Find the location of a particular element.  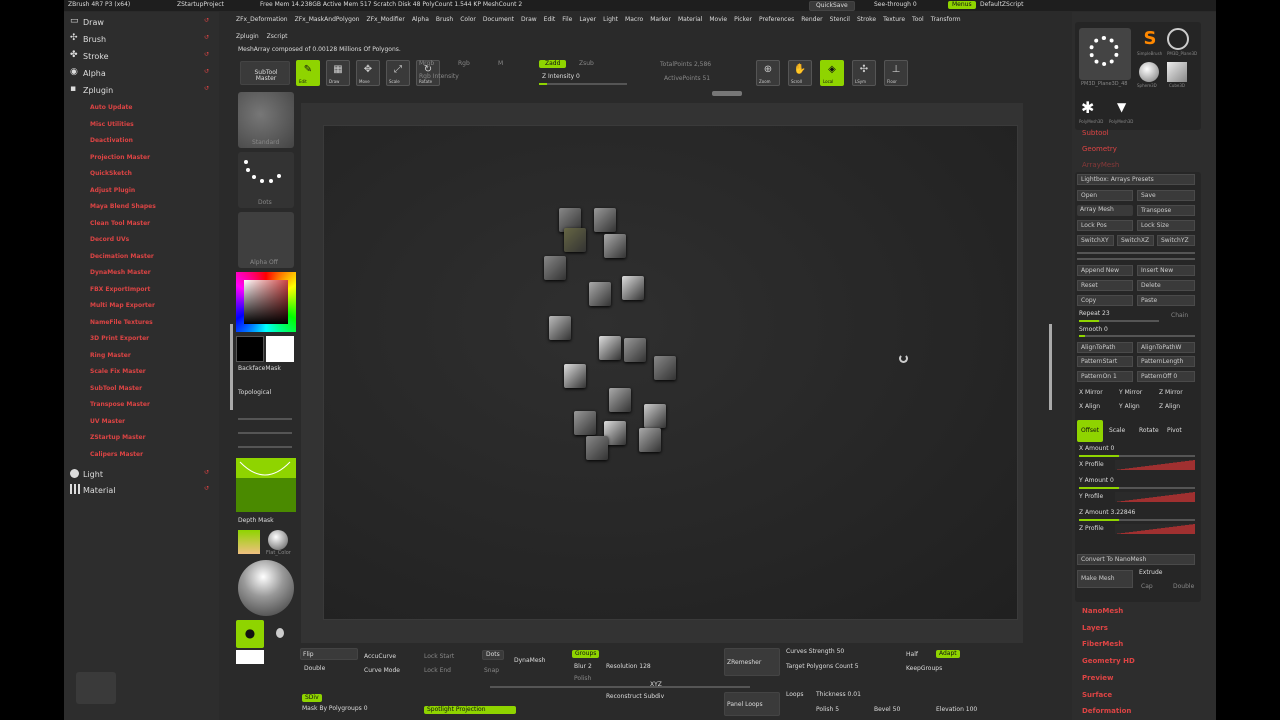

sphere-icon is located at coordinates (1149, 72).